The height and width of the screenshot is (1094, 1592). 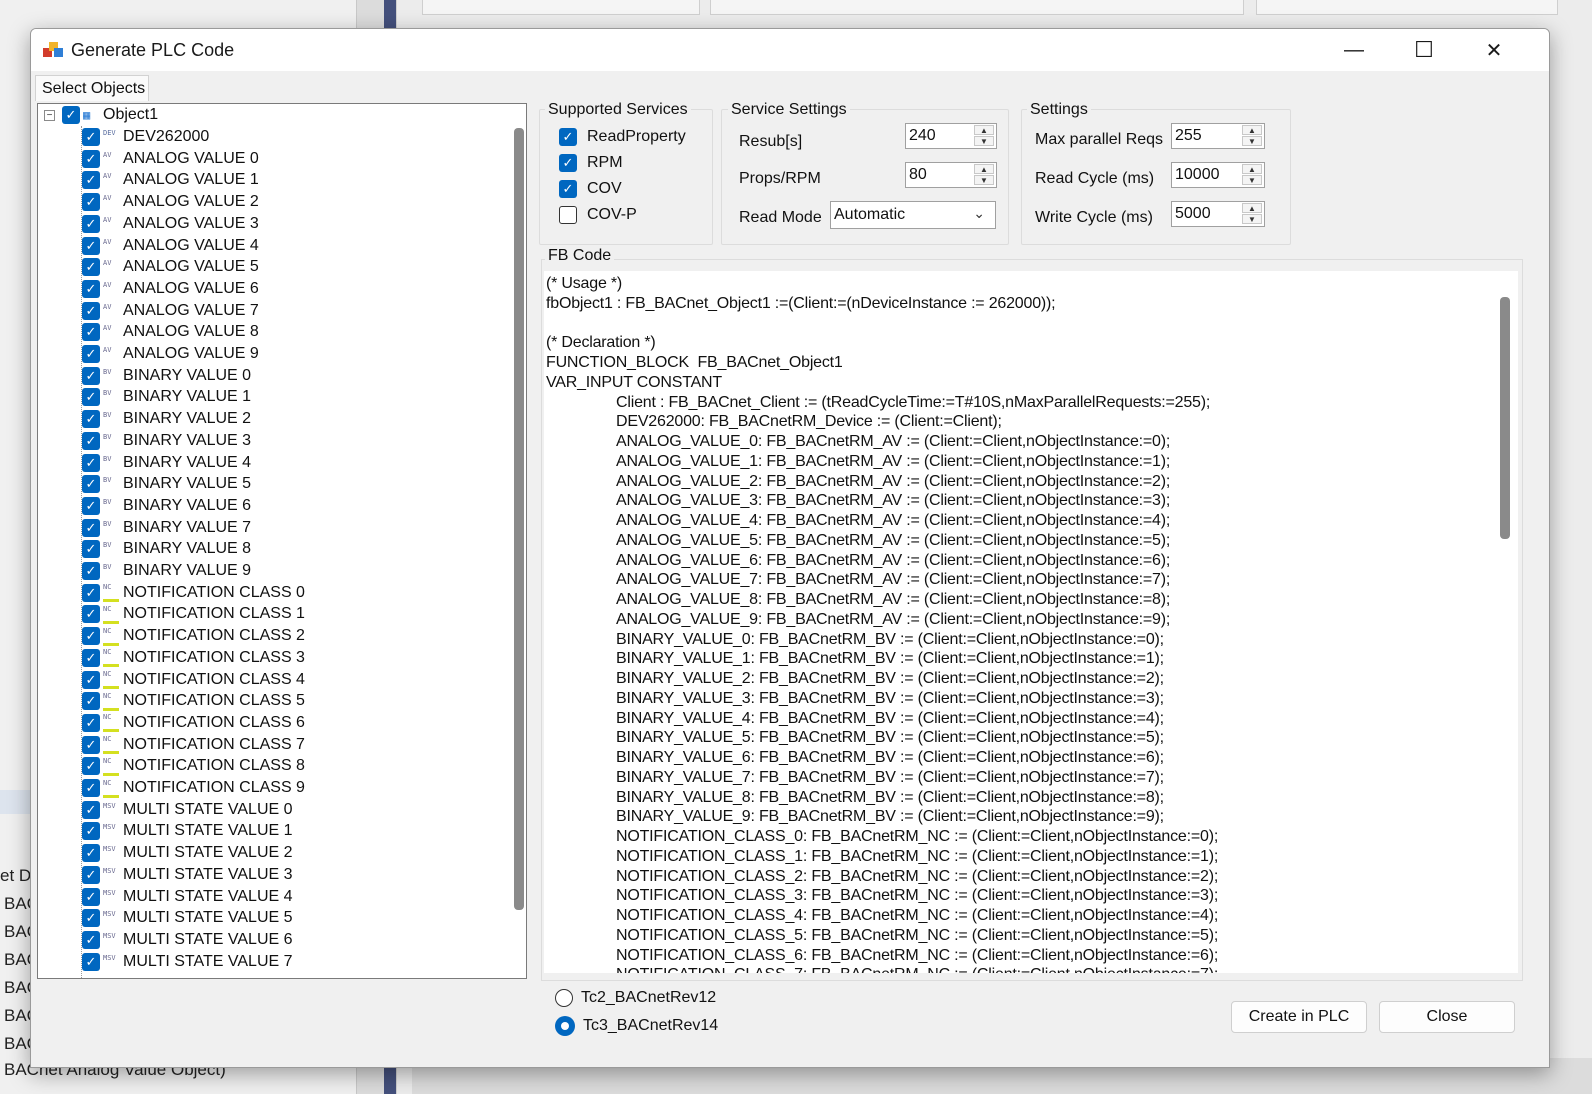 I want to click on tree-item: ✓ AV ANALOG VALUE 3, so click(x=170, y=224).